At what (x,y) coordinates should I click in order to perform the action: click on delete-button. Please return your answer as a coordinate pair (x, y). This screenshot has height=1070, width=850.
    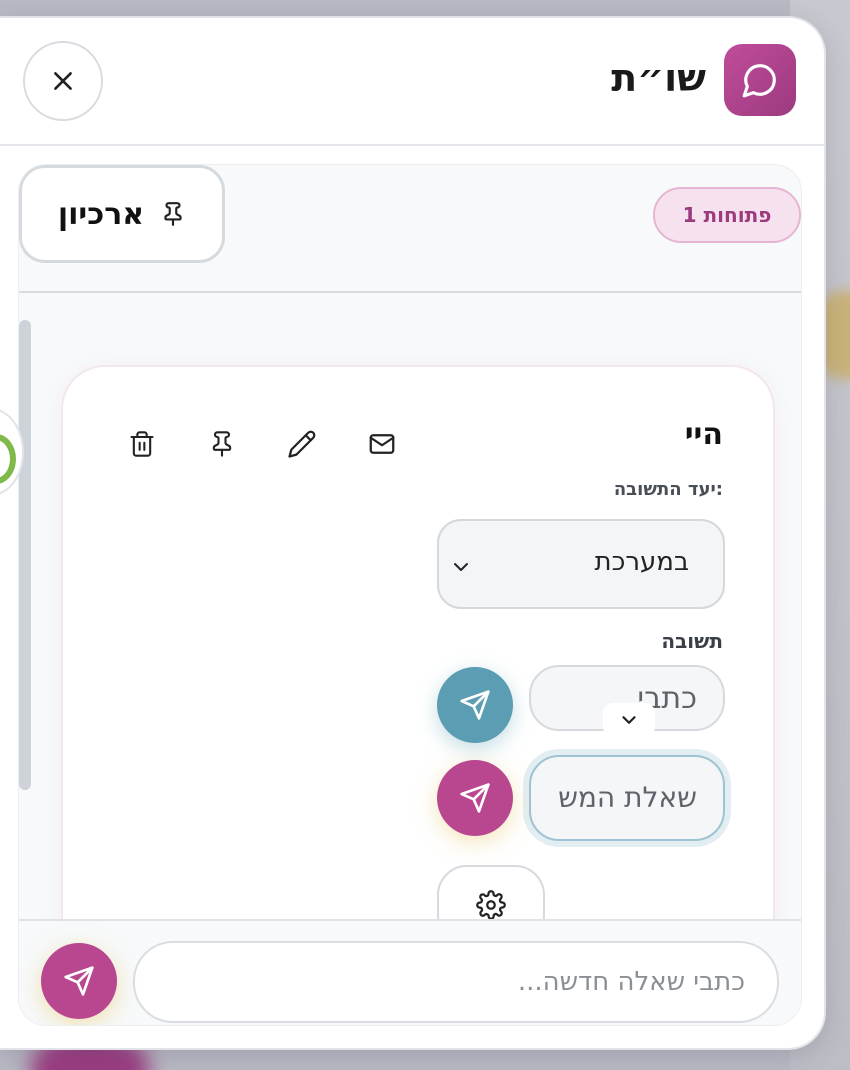
    Looking at the image, I should click on (142, 444).